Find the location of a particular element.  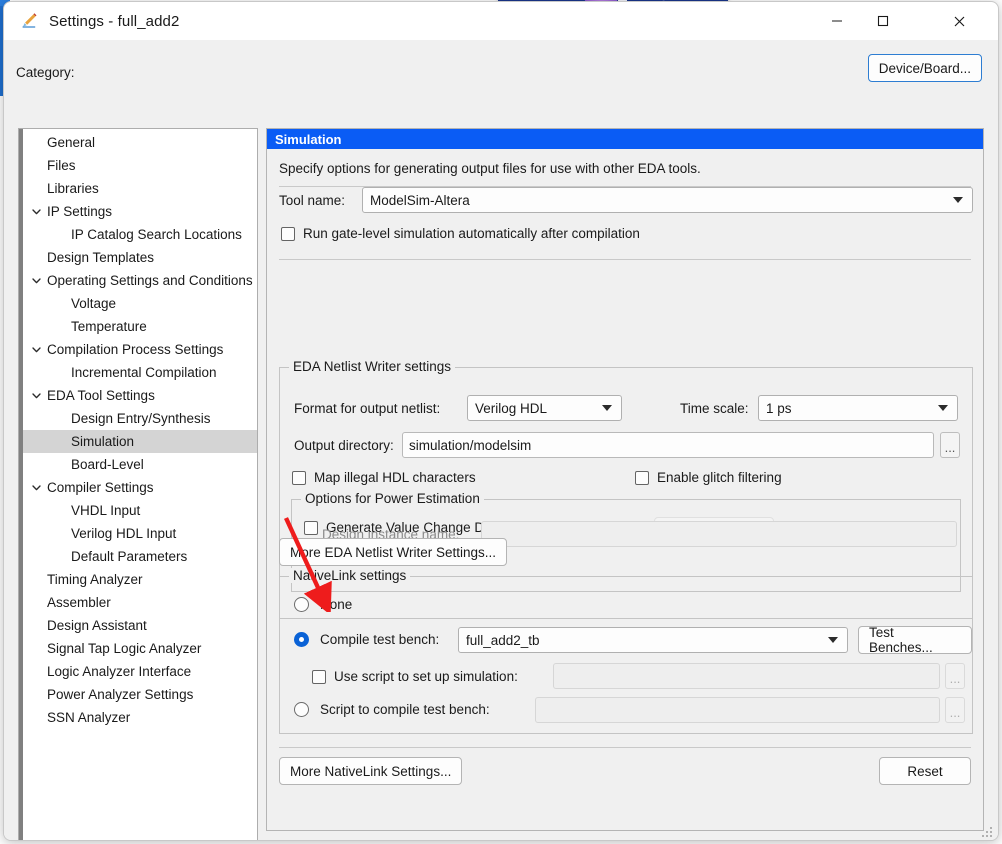

tree-item-ssn-analyzer: SSN Analyzer is located at coordinates (140, 717).